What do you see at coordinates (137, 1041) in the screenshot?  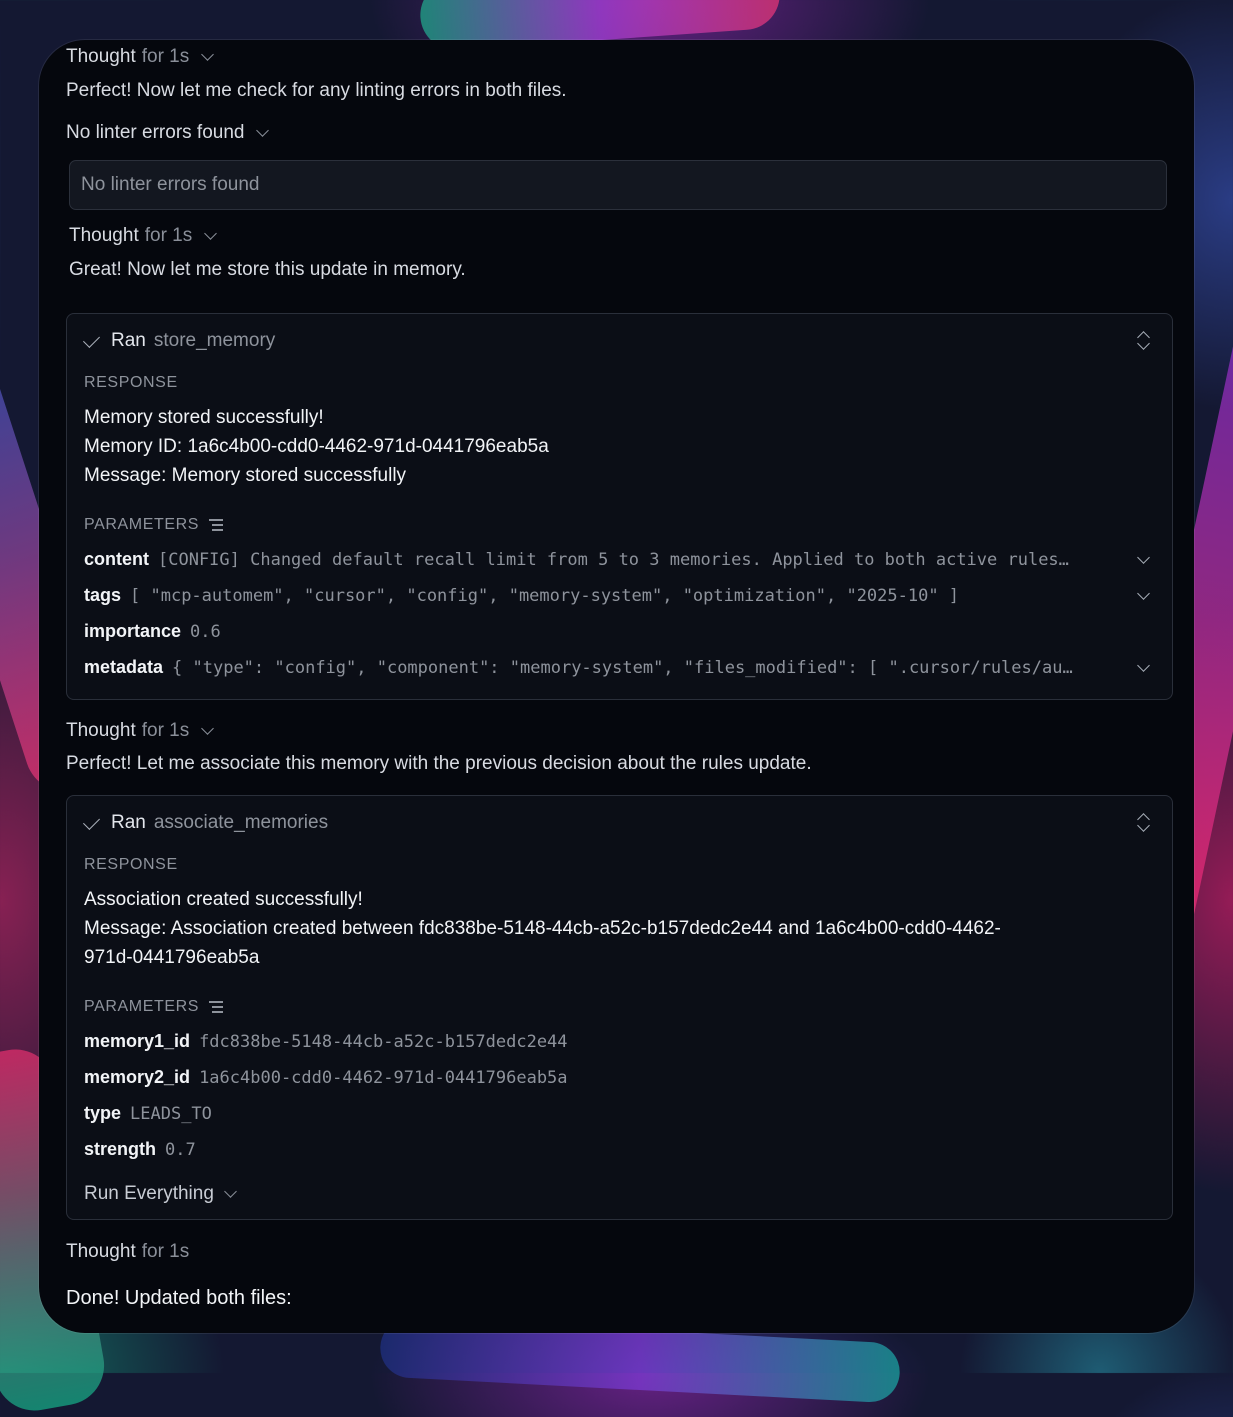 I see `param-key: memory1_id` at bounding box center [137, 1041].